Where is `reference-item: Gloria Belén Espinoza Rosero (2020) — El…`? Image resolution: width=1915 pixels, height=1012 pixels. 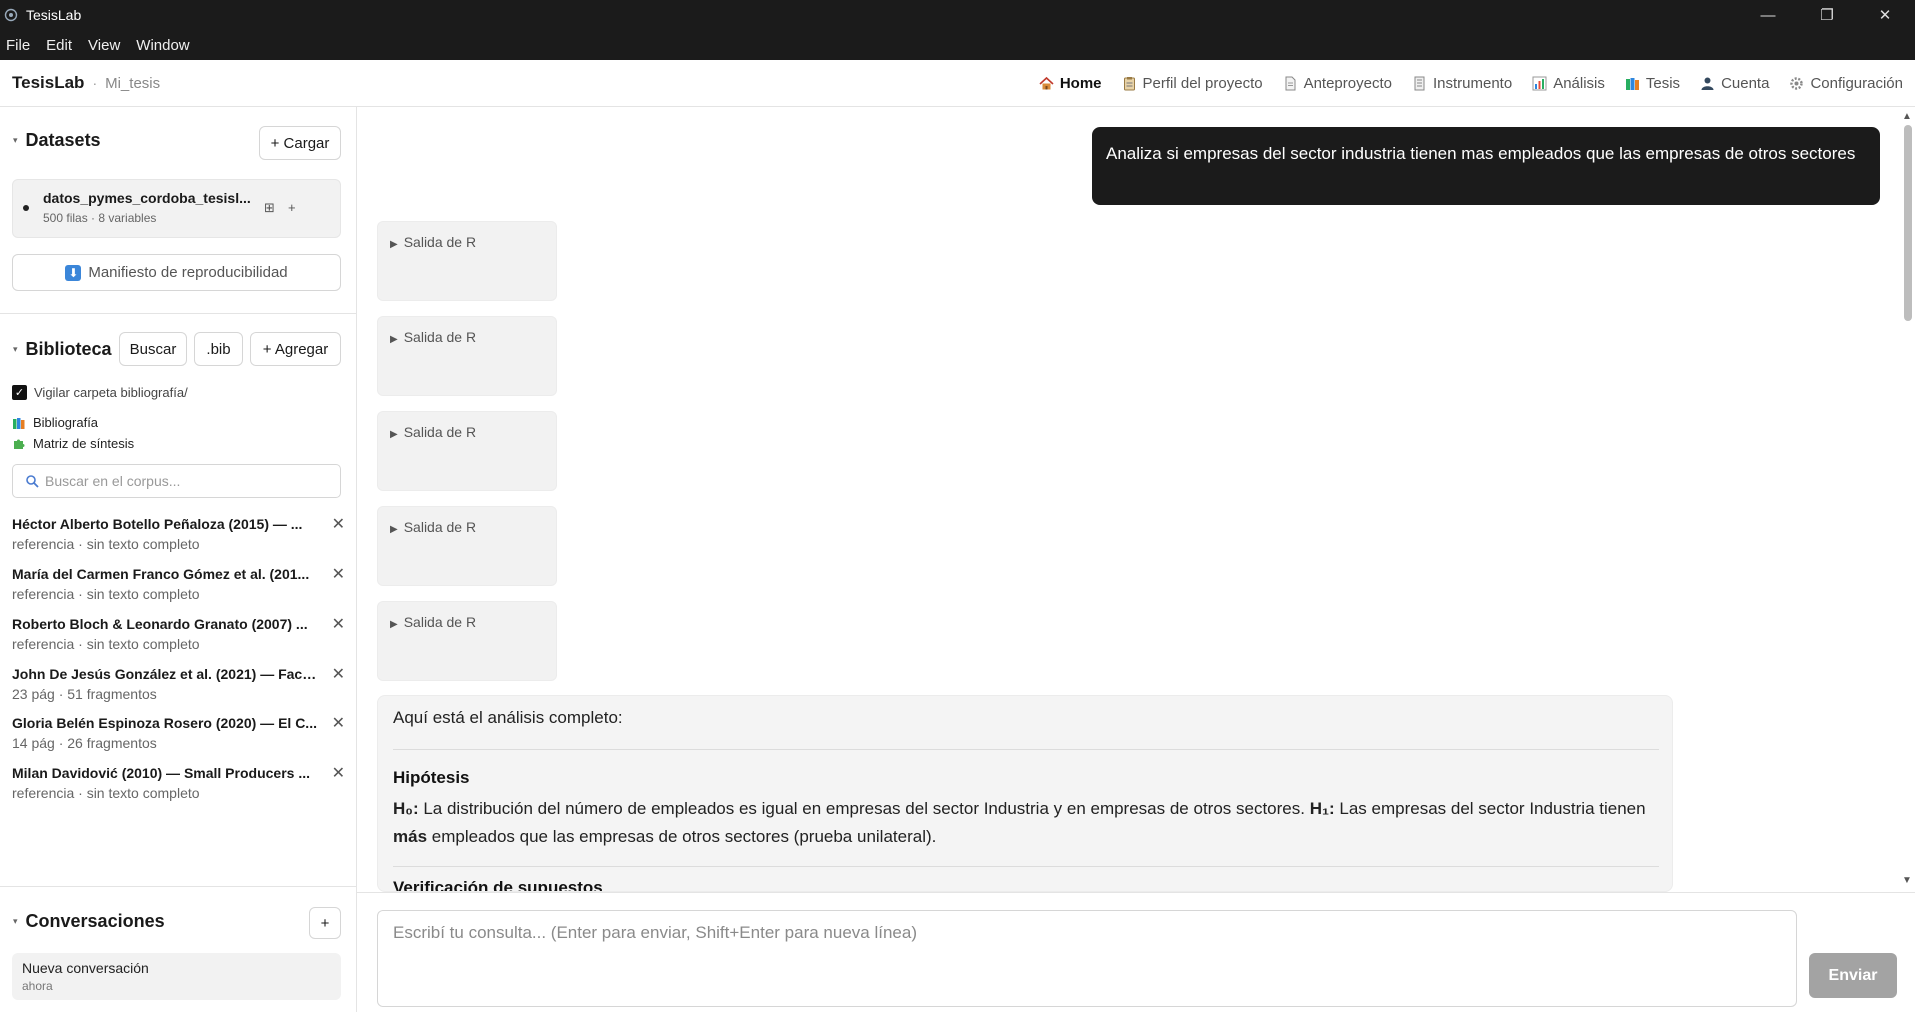
reference-item: Gloria Belén Espinoza Rosero (2020) — El… is located at coordinates (178, 737).